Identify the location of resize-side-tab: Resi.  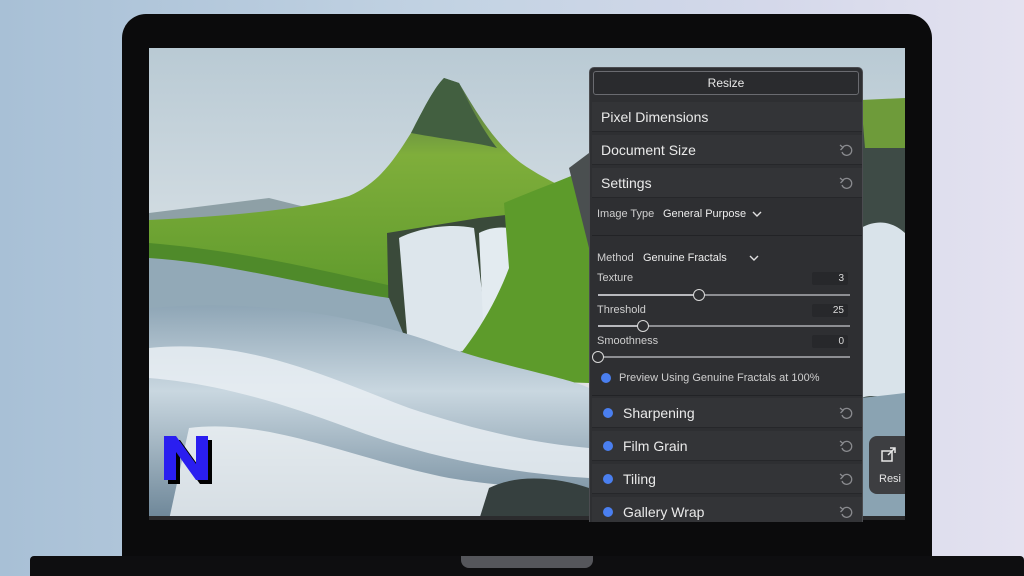
(887, 465).